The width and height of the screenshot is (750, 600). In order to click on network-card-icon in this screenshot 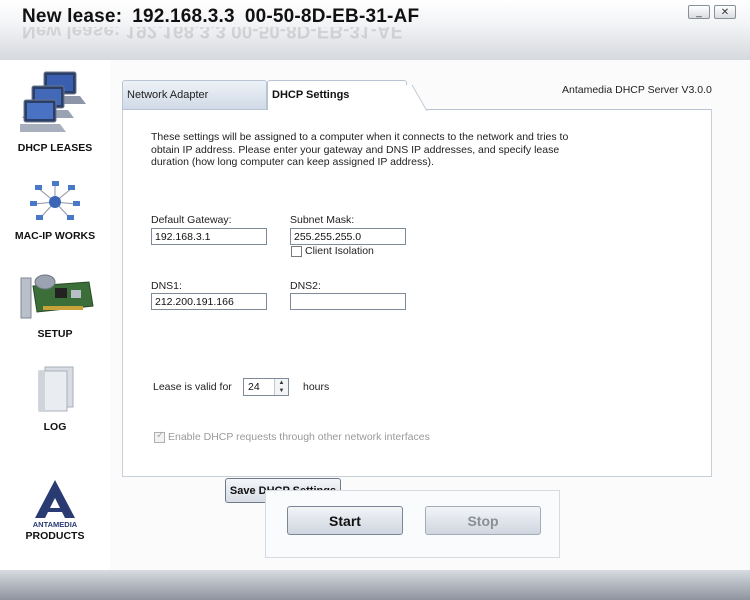, I will do `click(57, 296)`.